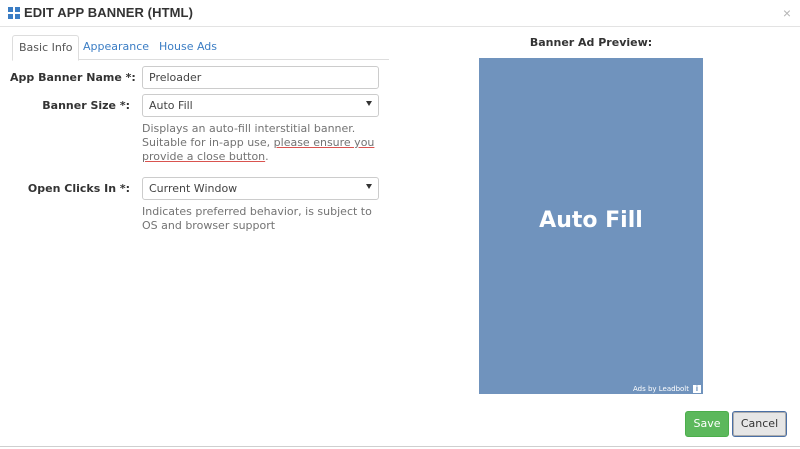 Image resolution: width=800 pixels, height=449 pixels. Describe the element at coordinates (14, 13) in the screenshot. I see `grid-icon` at that location.